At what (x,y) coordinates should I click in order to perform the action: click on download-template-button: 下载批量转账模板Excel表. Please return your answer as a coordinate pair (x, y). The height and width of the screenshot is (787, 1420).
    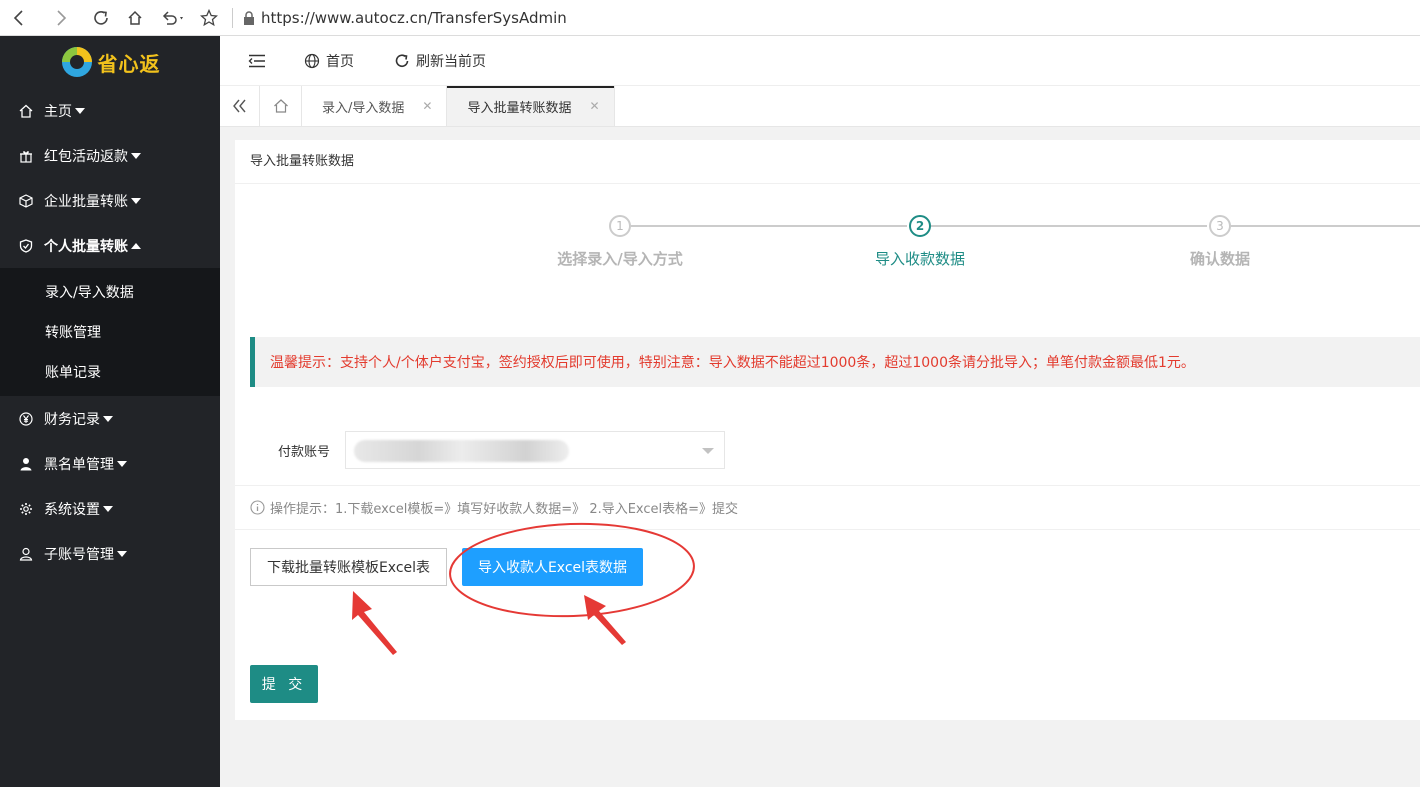
    Looking at the image, I should click on (348, 567).